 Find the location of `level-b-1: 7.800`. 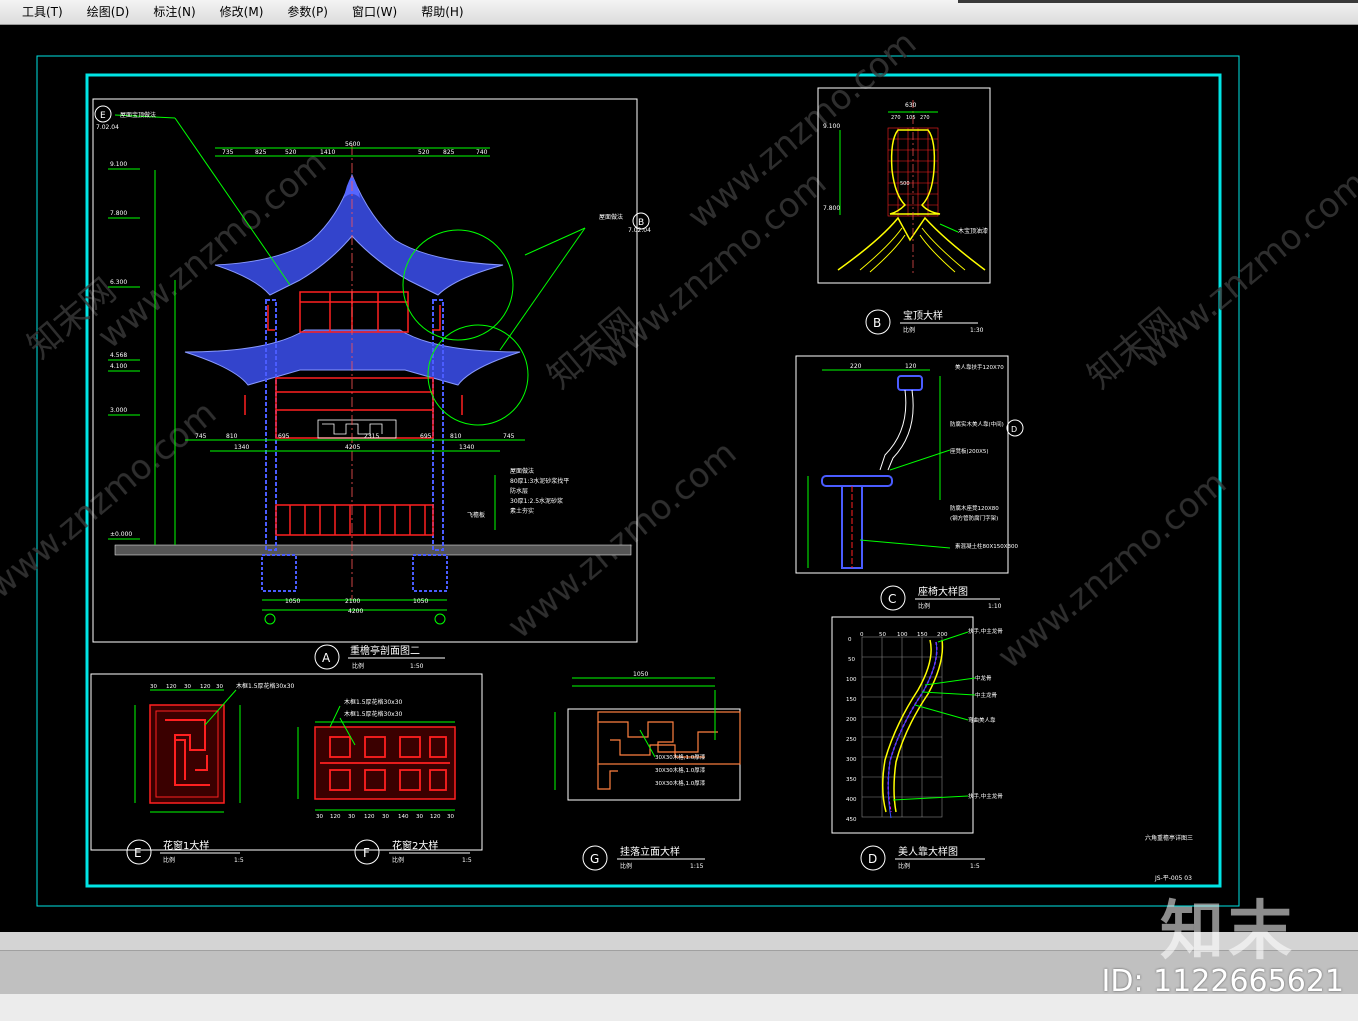

level-b-1: 7.800 is located at coordinates (831, 208).